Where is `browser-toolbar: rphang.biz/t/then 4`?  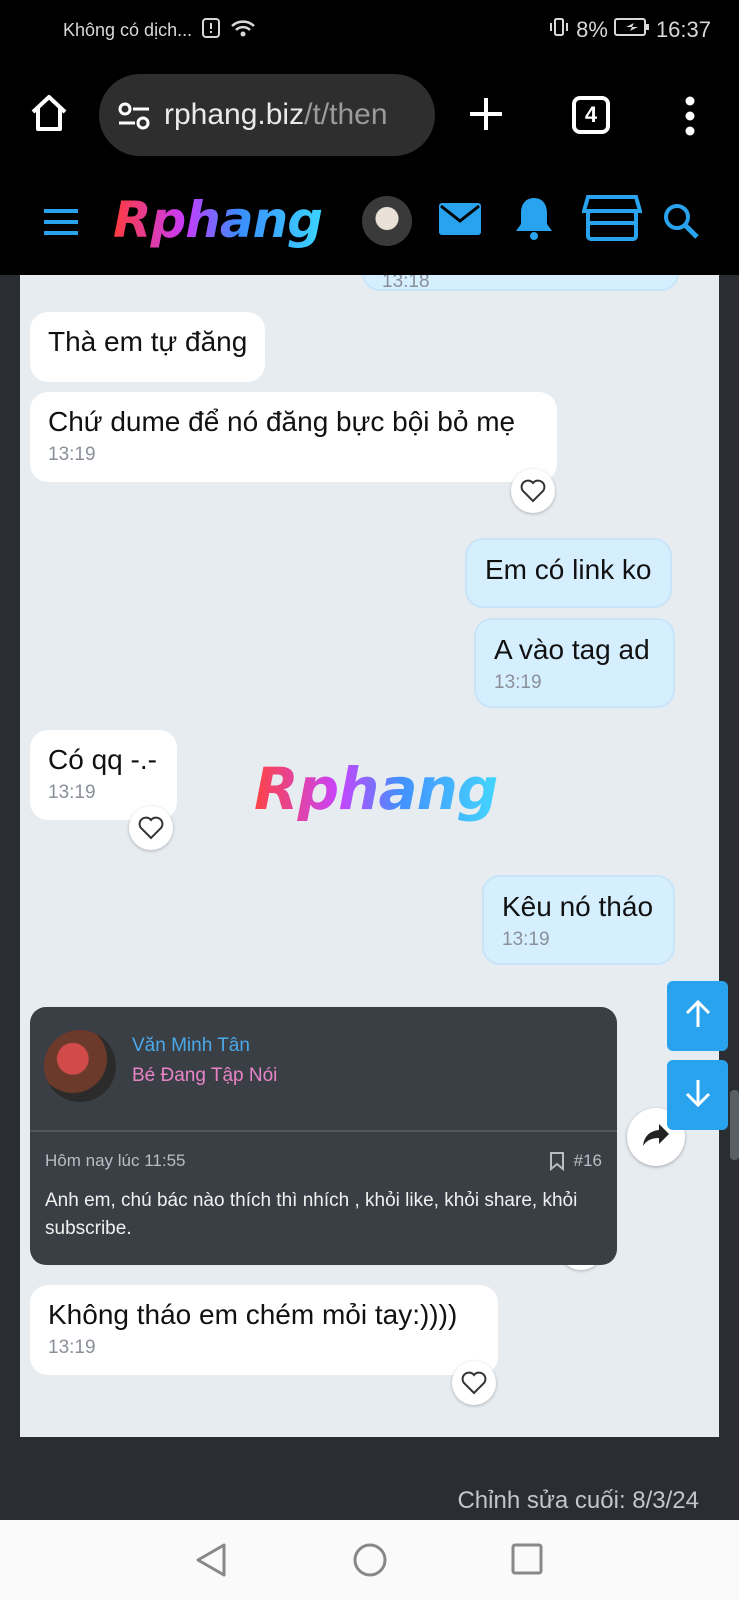
browser-toolbar: rphang.biz/t/then 4 is located at coordinates (369, 117).